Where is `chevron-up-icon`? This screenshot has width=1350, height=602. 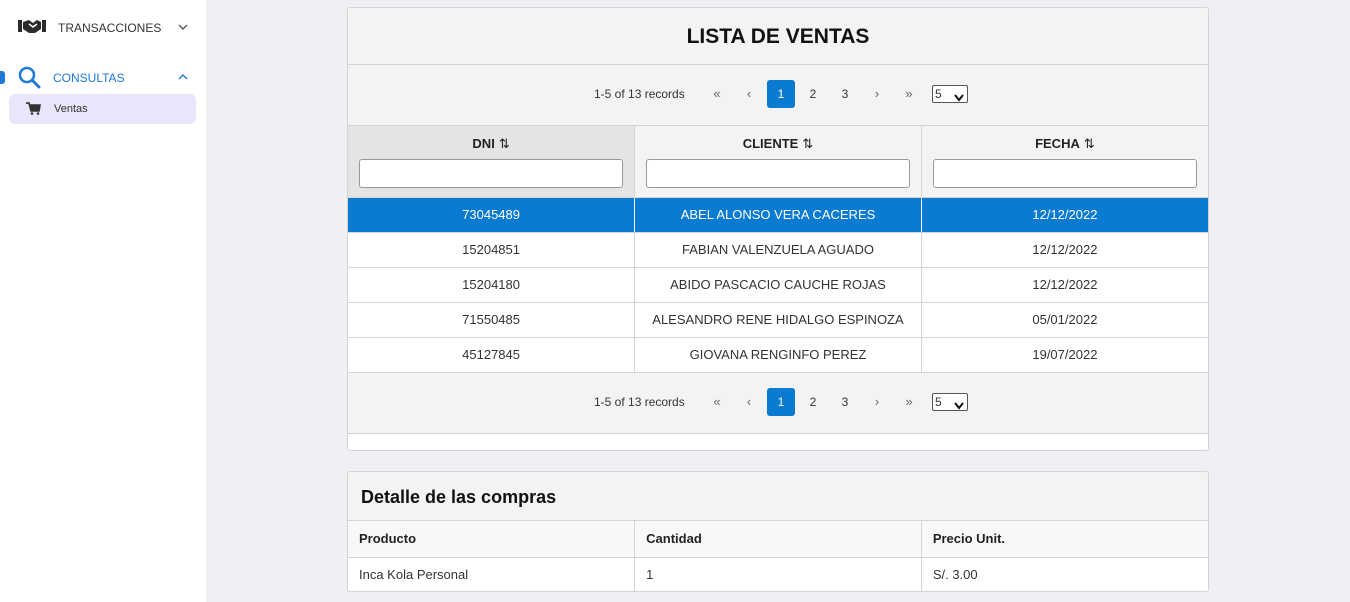
chevron-up-icon is located at coordinates (183, 79).